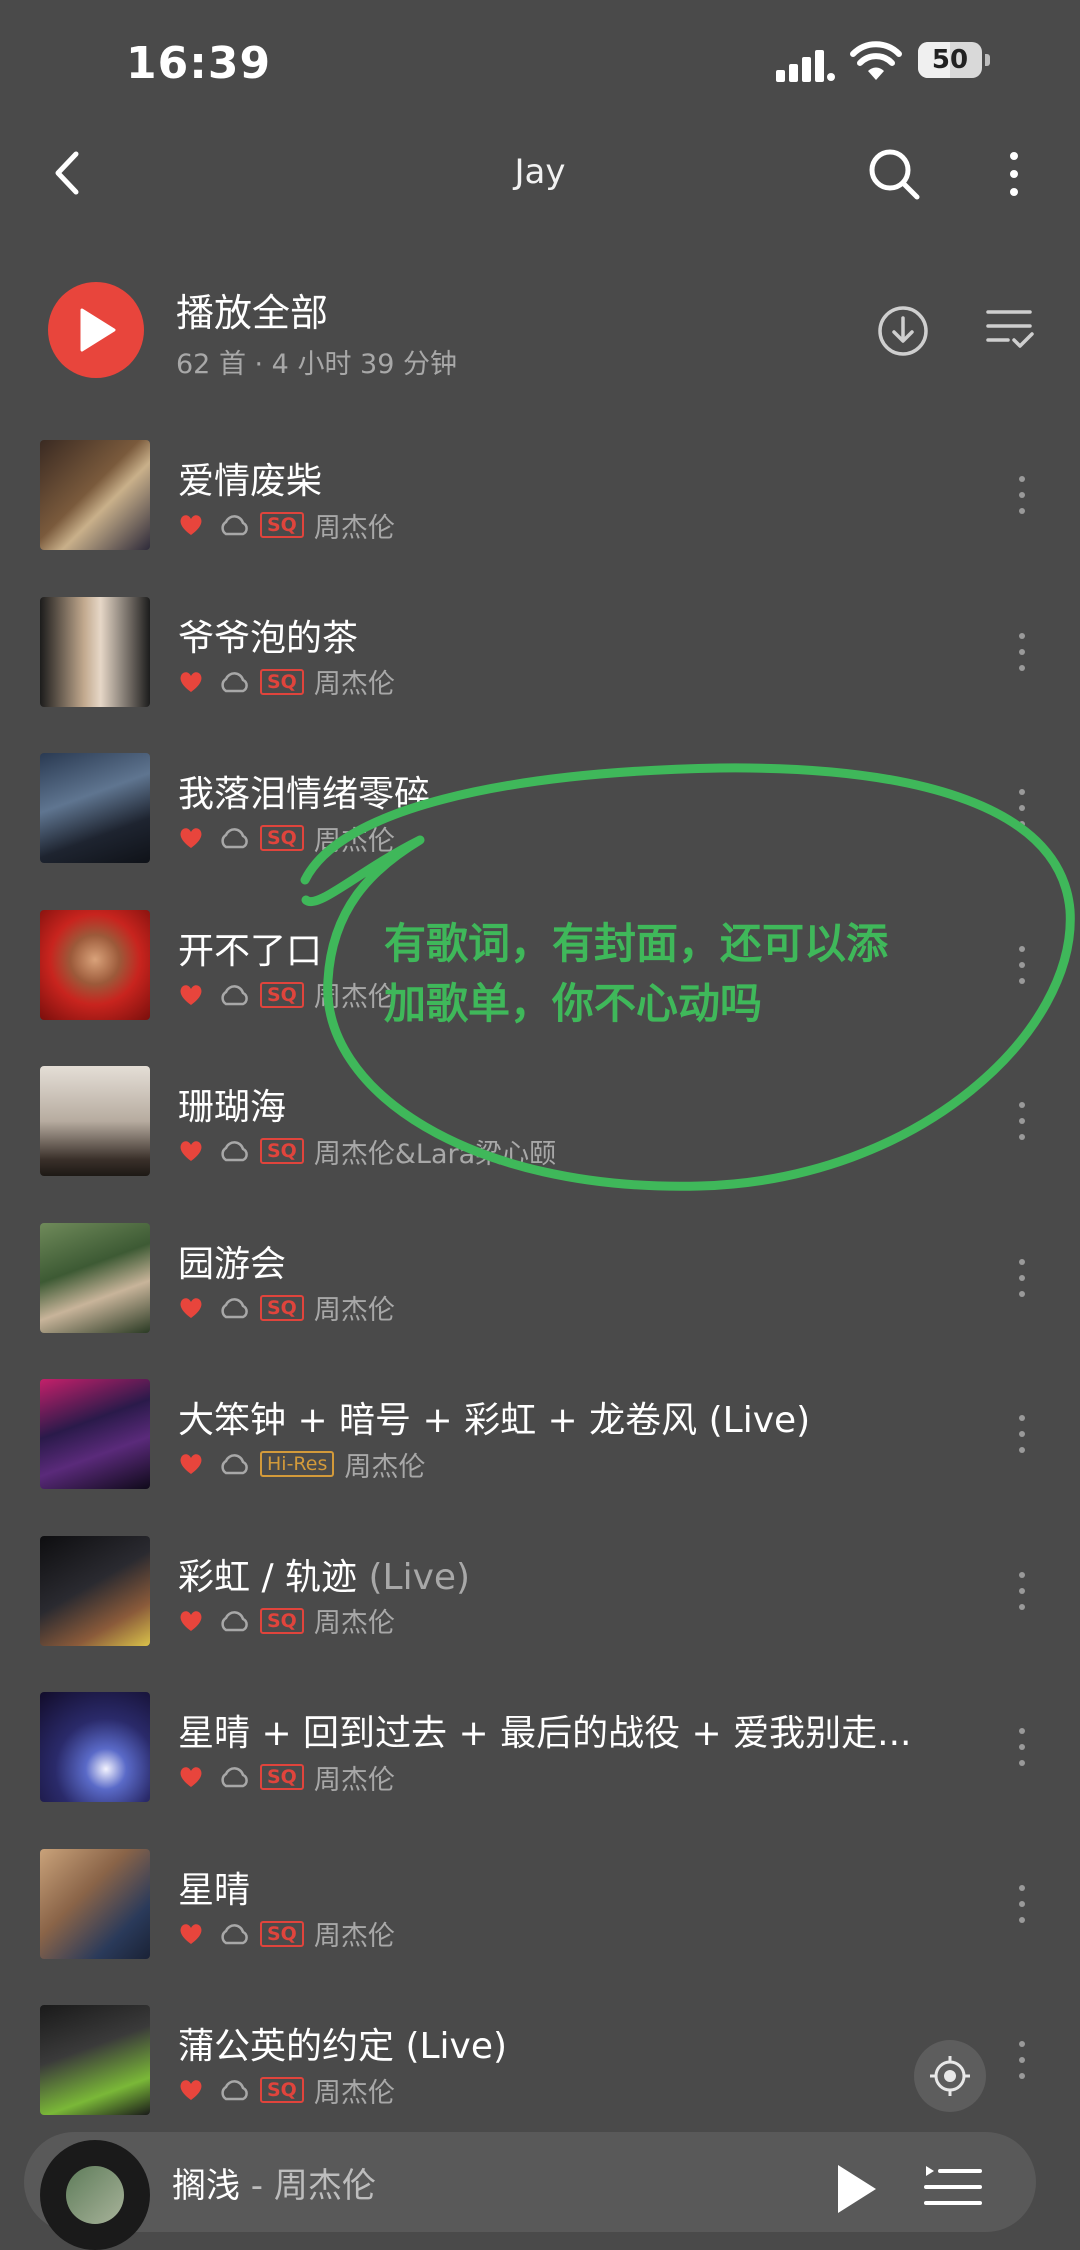 Image resolution: width=1080 pixels, height=2250 pixels. I want to click on target-icon, so click(950, 2076).